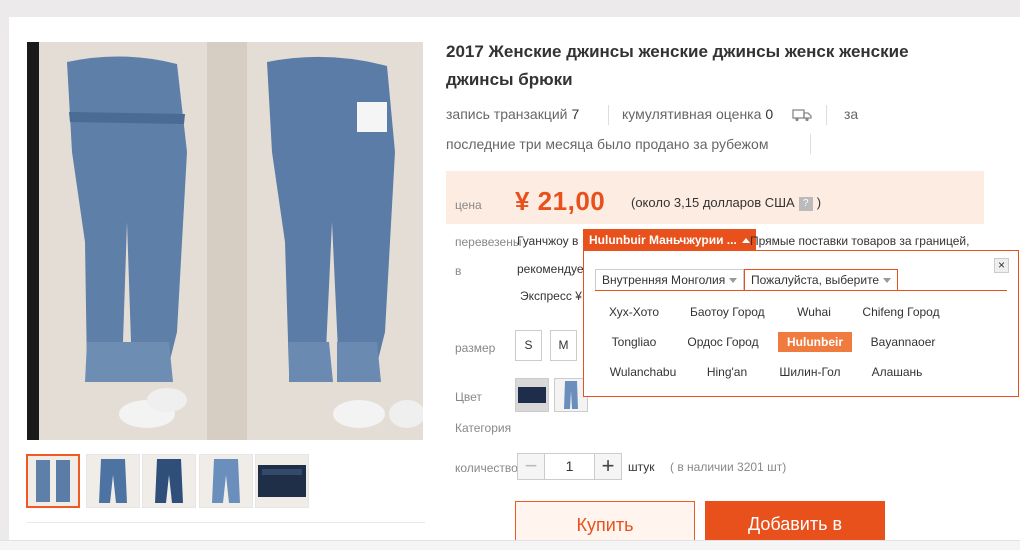 This screenshot has height=550, width=1020. Describe the element at coordinates (531, 466) in the screenshot. I see `quantity-decrease-button: −` at that location.